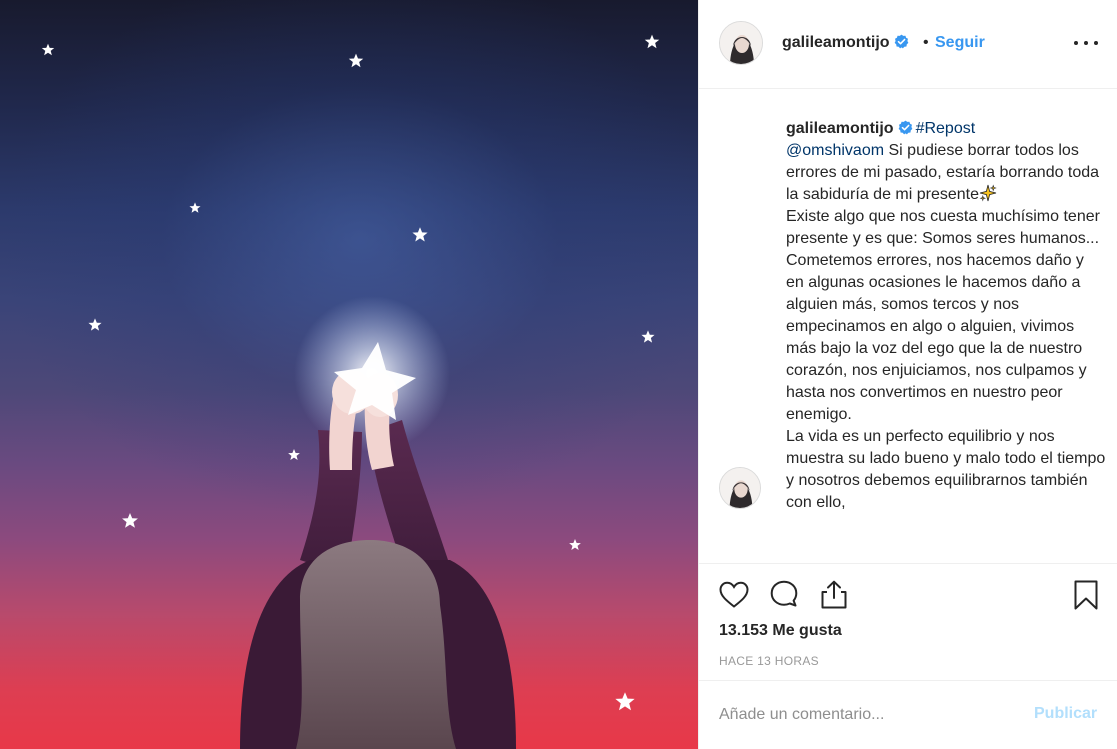  I want to click on like-button, so click(734, 595).